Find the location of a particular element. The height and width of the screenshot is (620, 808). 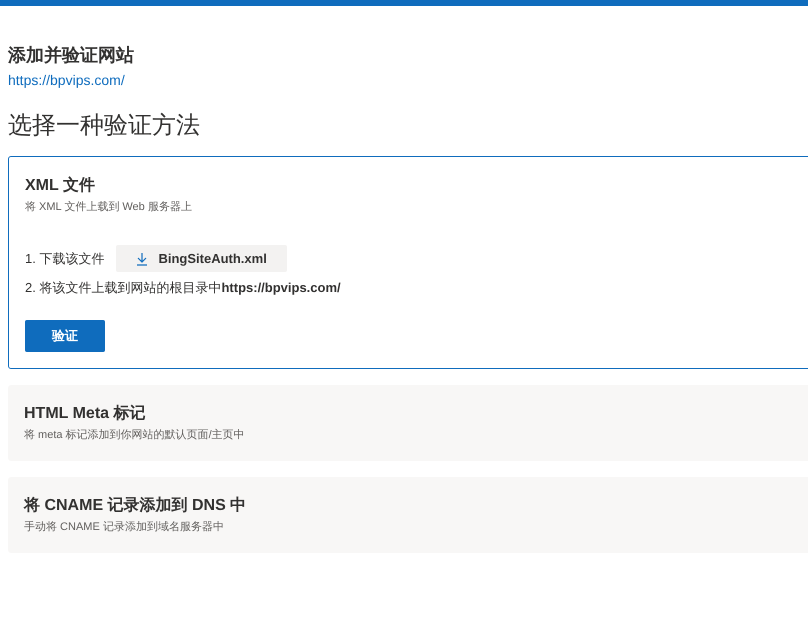

method-description: 手动将 CNAME 记录添加到域名服务器中 is located at coordinates (124, 527).